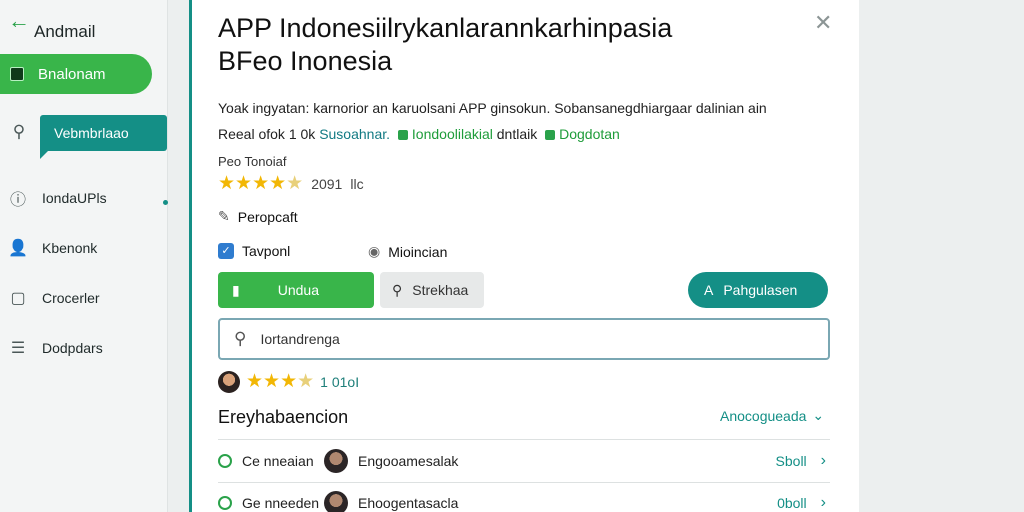 This screenshot has height=512, width=1024. What do you see at coordinates (74, 198) in the screenshot?
I see `sidebar-item-label: IondaUPls` at bounding box center [74, 198].